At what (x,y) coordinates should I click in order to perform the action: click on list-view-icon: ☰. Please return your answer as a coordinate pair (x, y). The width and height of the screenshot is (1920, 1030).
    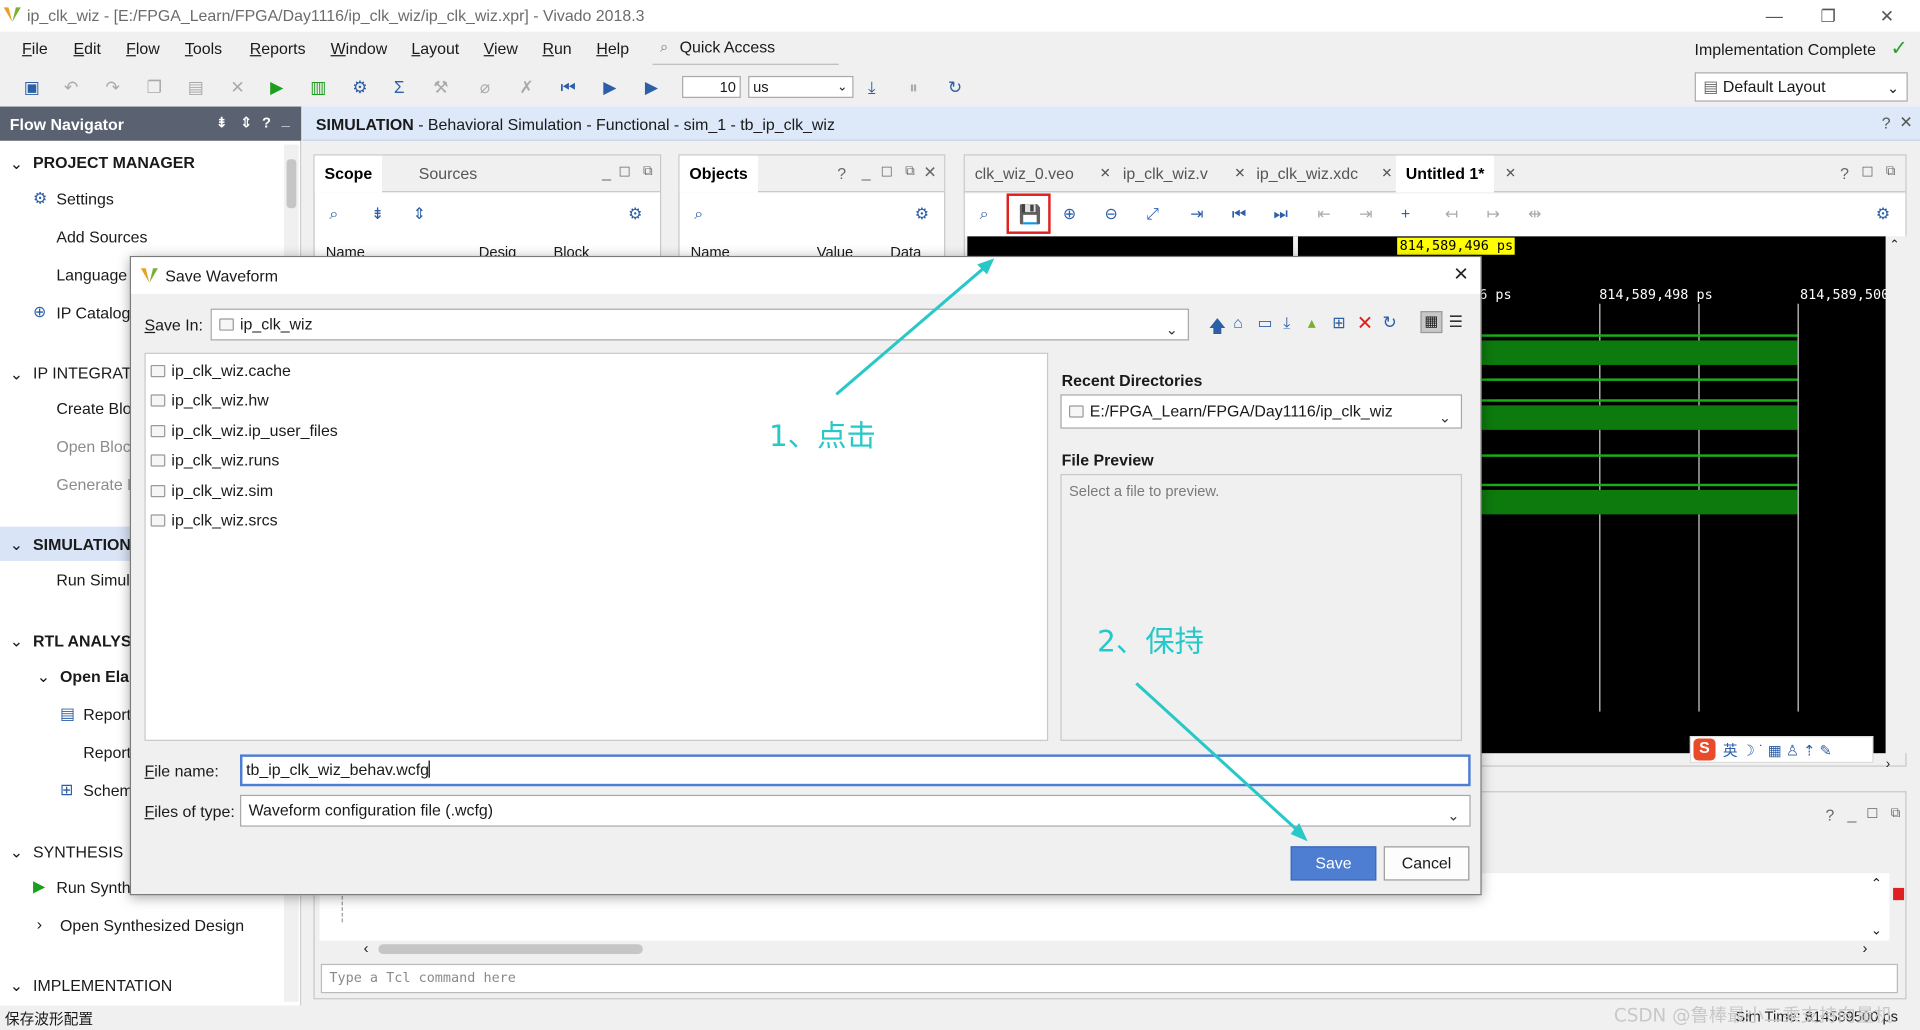
    Looking at the image, I should click on (1456, 322).